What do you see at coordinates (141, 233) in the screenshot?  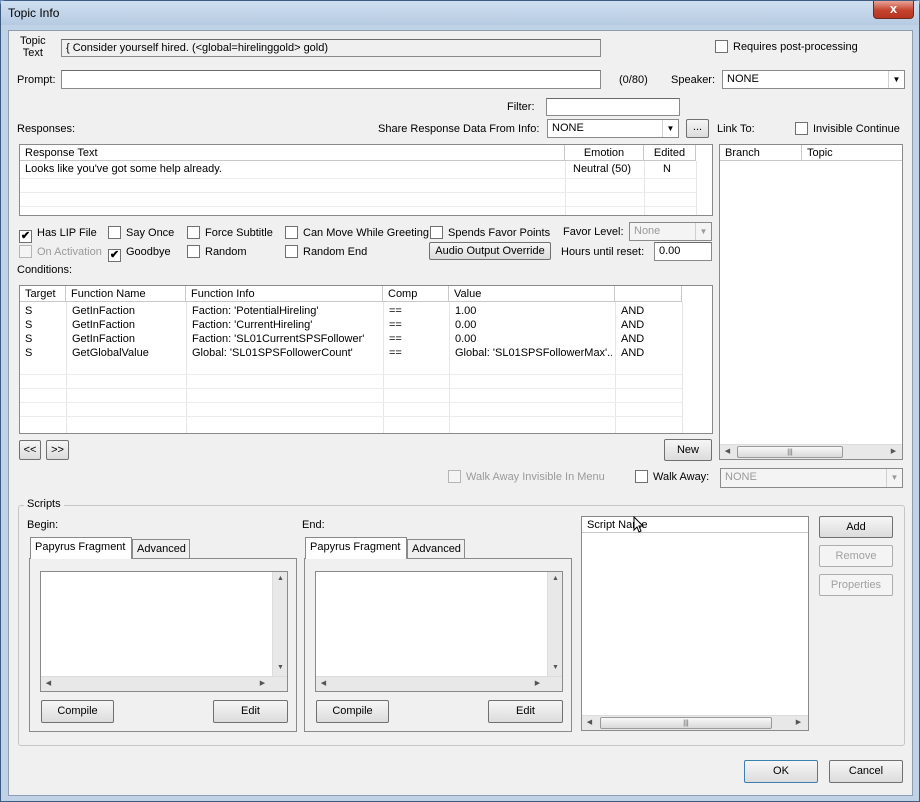 I see `say-once-checkbox: Say Once` at bounding box center [141, 233].